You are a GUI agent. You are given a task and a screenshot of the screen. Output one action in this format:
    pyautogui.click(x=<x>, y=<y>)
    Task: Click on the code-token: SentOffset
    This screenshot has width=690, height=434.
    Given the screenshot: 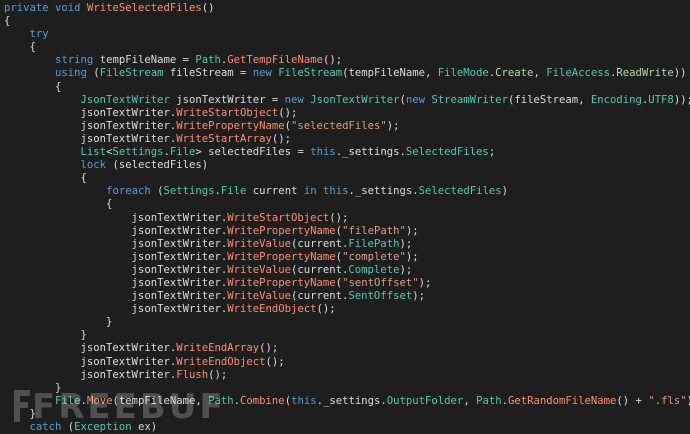 What is the action you would take?
    pyautogui.click(x=380, y=296)
    